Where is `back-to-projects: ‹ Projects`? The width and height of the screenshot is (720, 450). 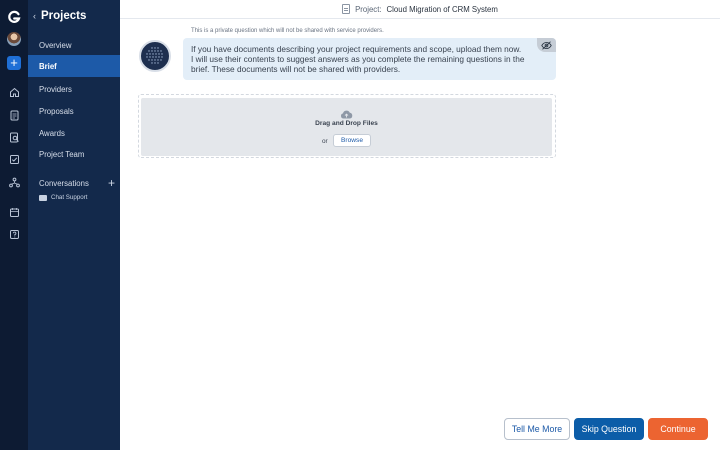
back-to-projects: ‹ Projects is located at coordinates (59, 16).